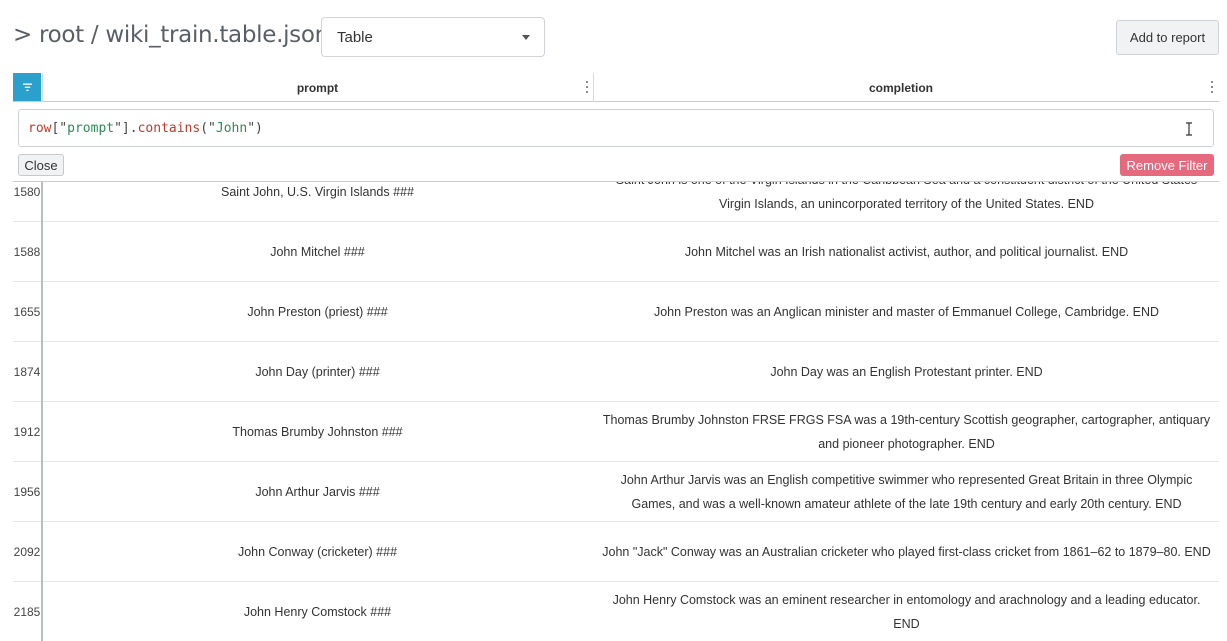  Describe the element at coordinates (27, 492) in the screenshot. I see `row-index: 1956` at that location.